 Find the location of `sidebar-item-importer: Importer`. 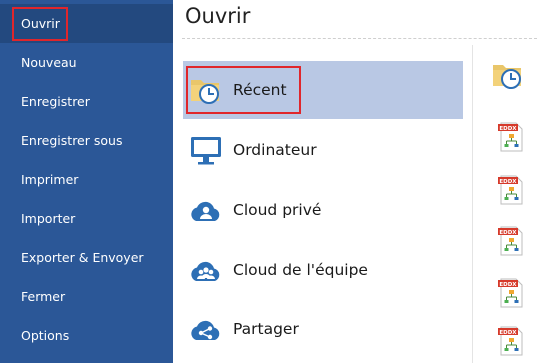

sidebar-item-importer: Importer is located at coordinates (86, 218).